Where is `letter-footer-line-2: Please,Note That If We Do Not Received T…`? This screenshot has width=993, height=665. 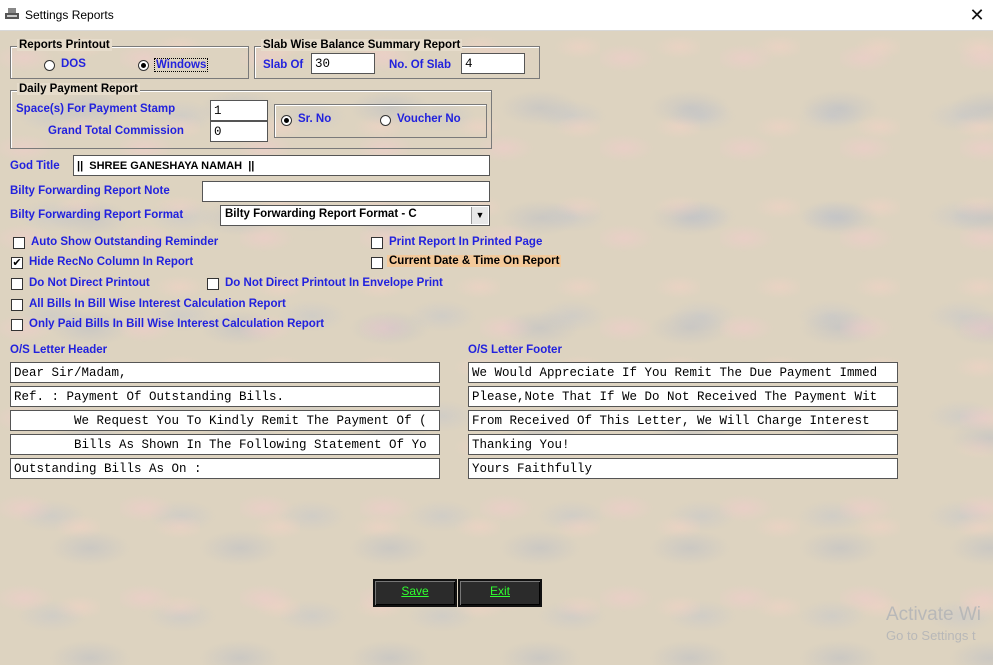 letter-footer-line-2: Please,Note That If We Do Not Received T… is located at coordinates (683, 396).